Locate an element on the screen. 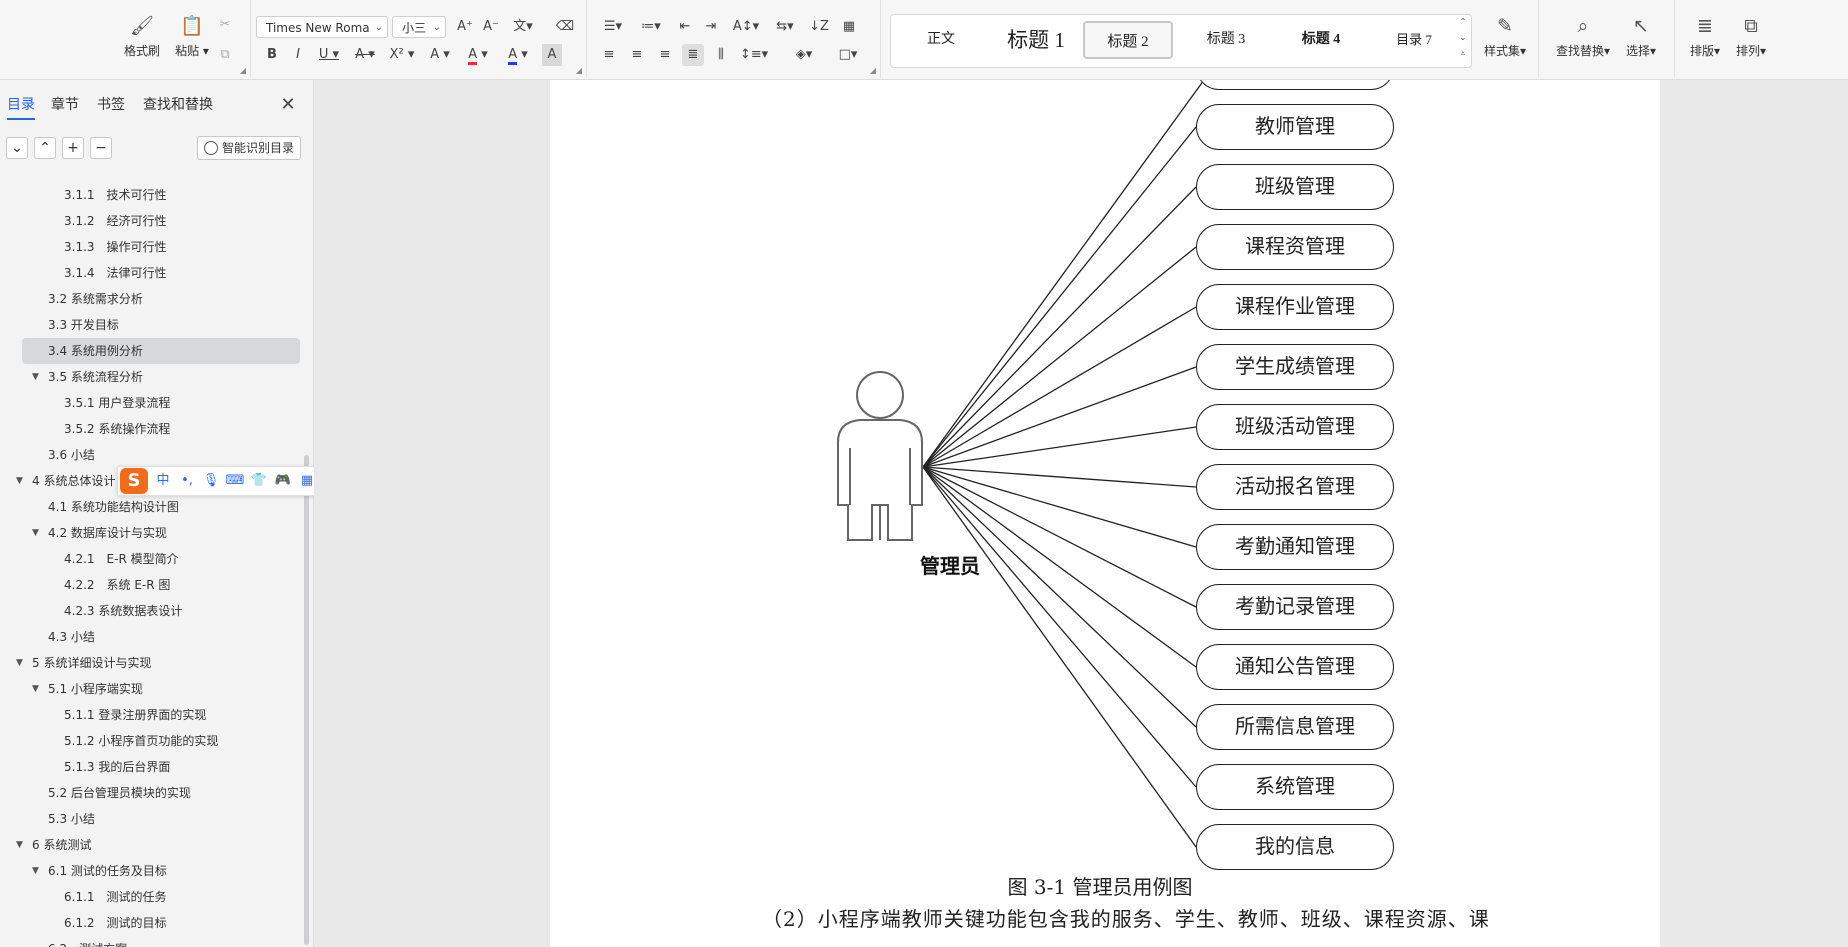 The height and width of the screenshot is (947, 1848). tab-find-replace: 查找和替换 is located at coordinates (178, 105).